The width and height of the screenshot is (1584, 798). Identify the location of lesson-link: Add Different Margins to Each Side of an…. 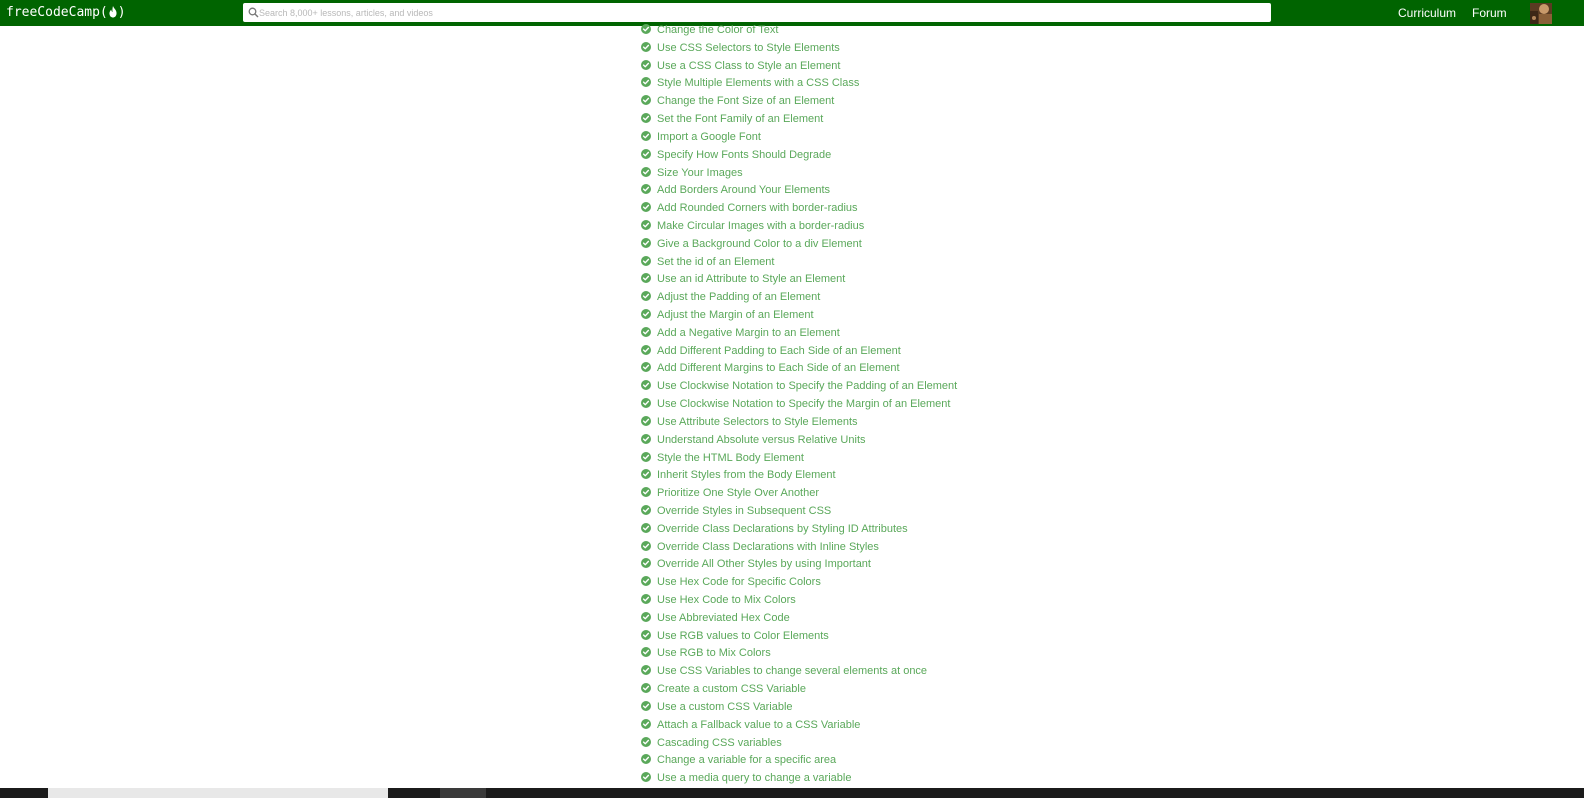
(778, 368).